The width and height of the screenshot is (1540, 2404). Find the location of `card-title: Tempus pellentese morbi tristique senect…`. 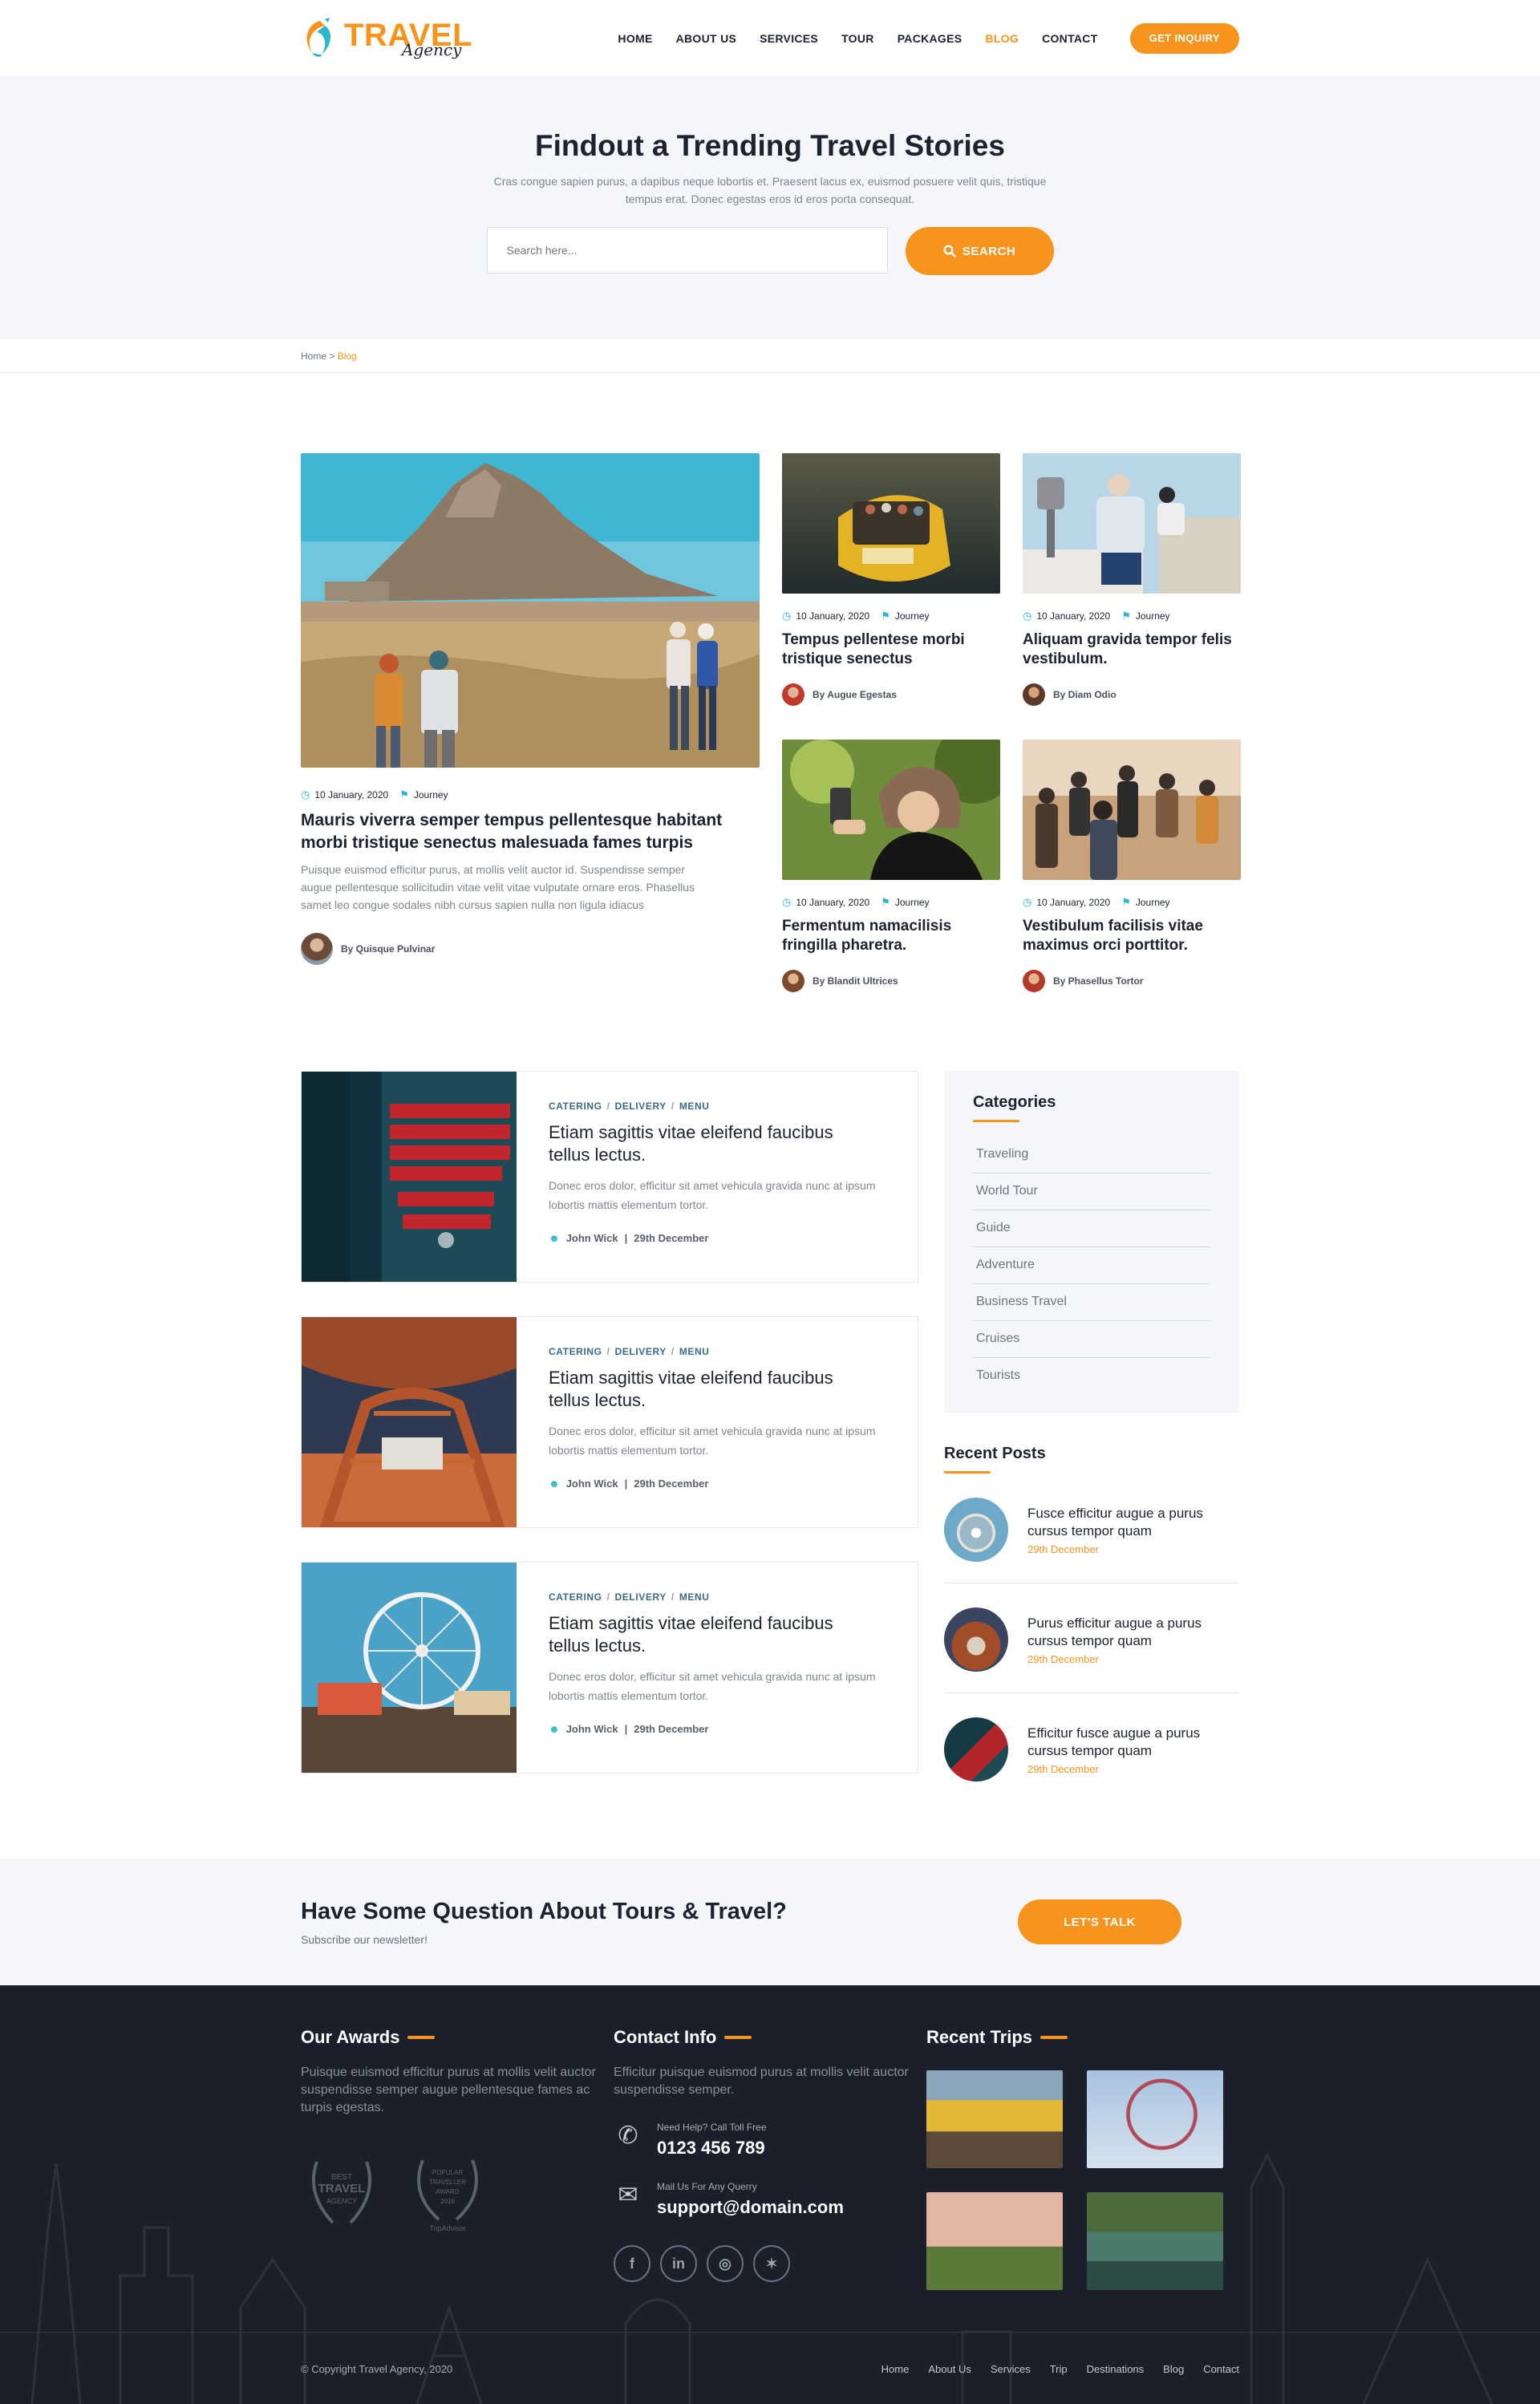

card-title: Tempus pellentese morbi tristique senect… is located at coordinates (891, 649).